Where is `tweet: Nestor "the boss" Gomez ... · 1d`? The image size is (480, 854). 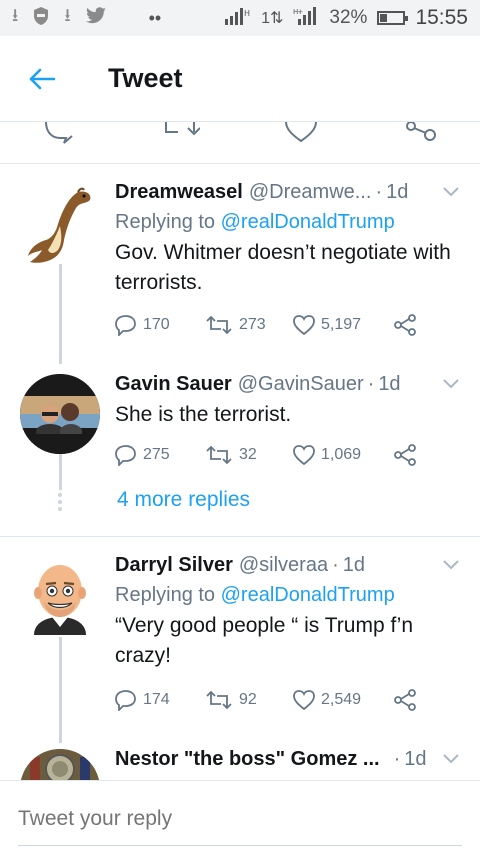
tweet: Nestor "the boss" Gomez ... · 1d is located at coordinates (240, 761).